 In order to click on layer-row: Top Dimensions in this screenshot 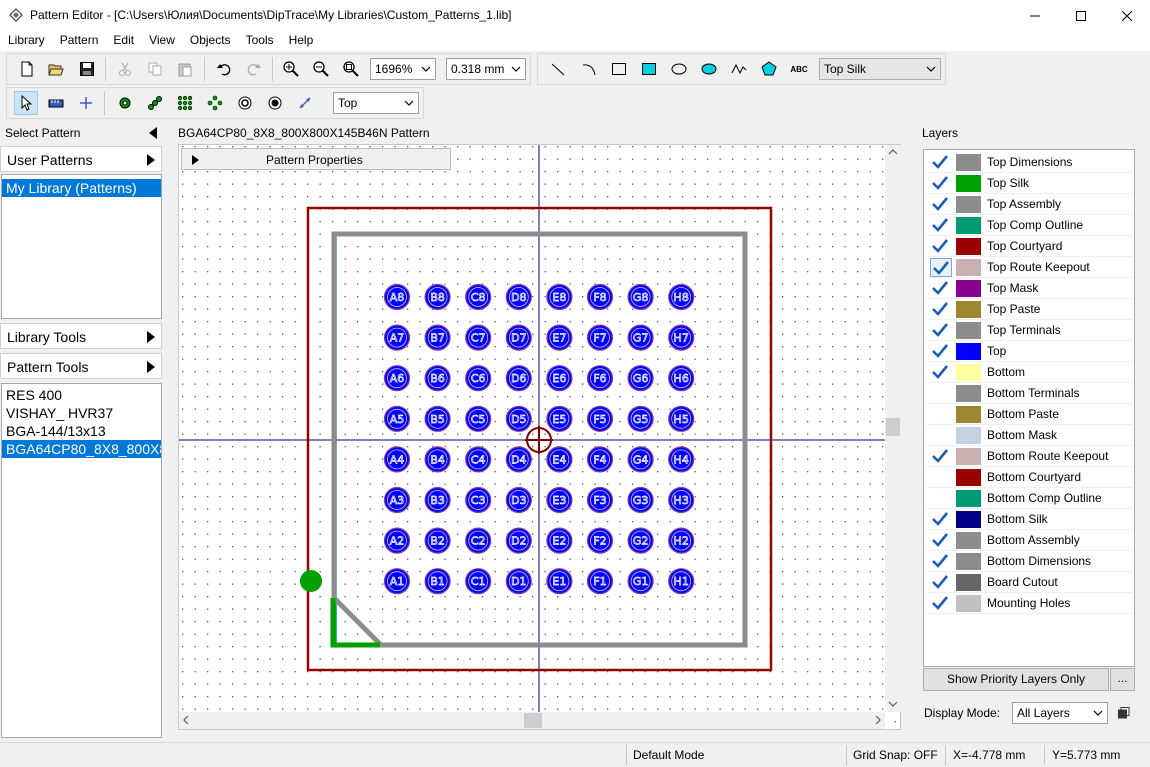, I will do `click(1029, 162)`.